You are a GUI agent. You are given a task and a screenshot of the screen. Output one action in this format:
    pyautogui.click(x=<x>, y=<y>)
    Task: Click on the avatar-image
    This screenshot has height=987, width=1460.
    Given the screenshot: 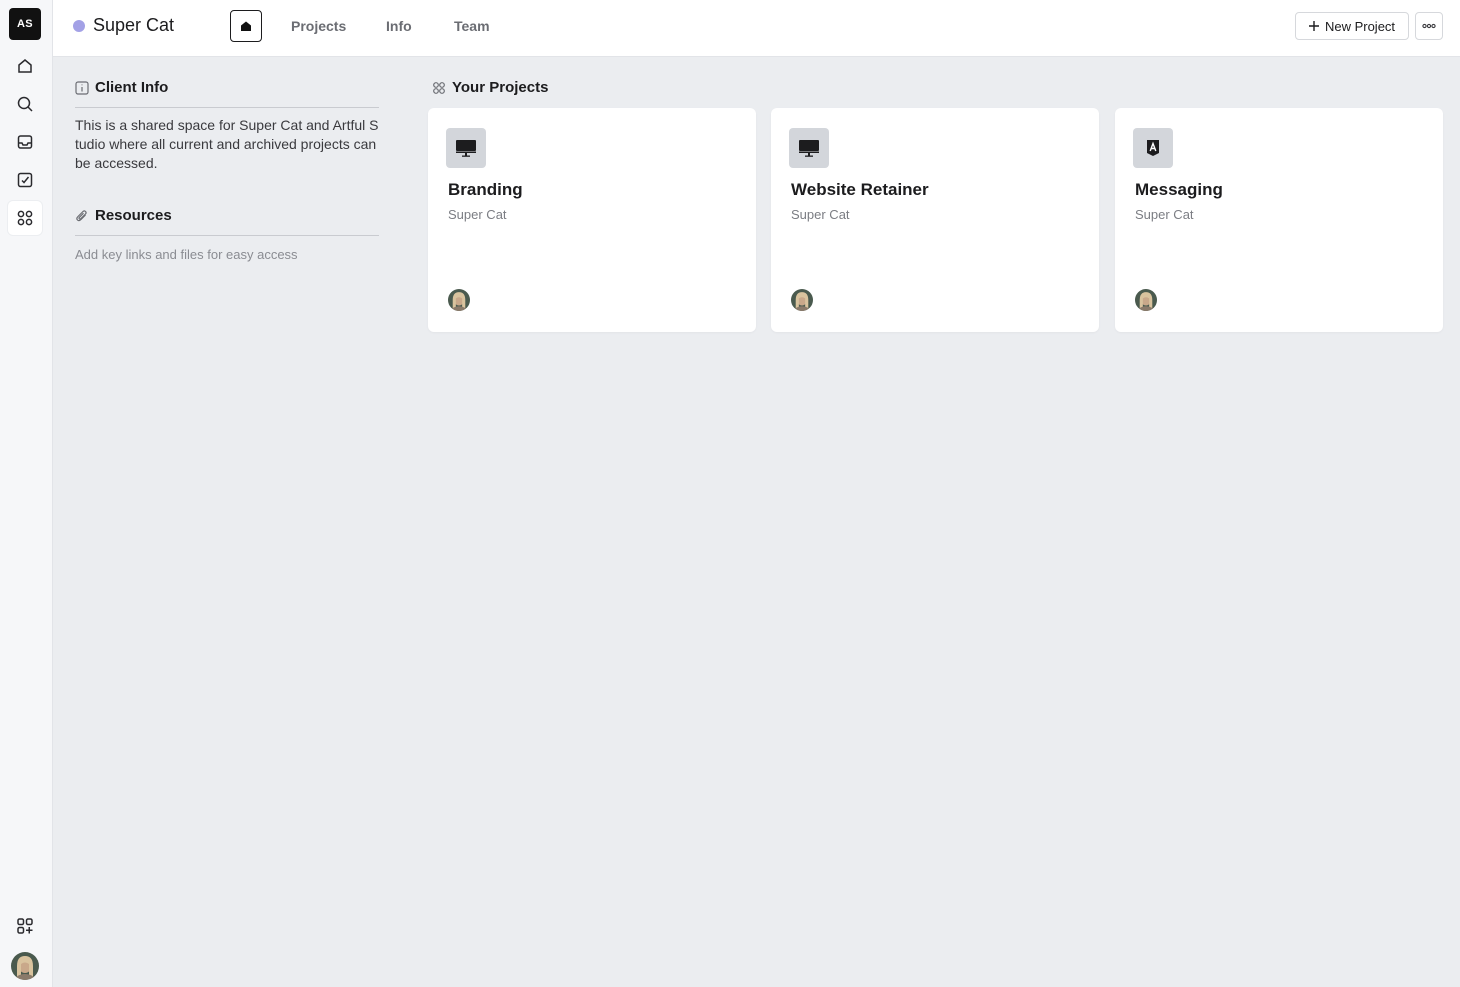 What is the action you would take?
    pyautogui.click(x=25, y=966)
    